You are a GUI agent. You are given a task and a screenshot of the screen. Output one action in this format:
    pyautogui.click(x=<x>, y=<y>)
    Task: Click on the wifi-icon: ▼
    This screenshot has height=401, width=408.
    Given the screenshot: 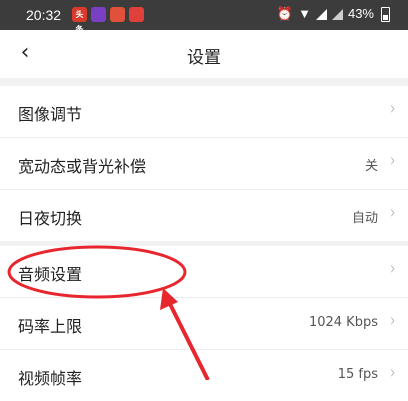 What is the action you would take?
    pyautogui.click(x=304, y=13)
    